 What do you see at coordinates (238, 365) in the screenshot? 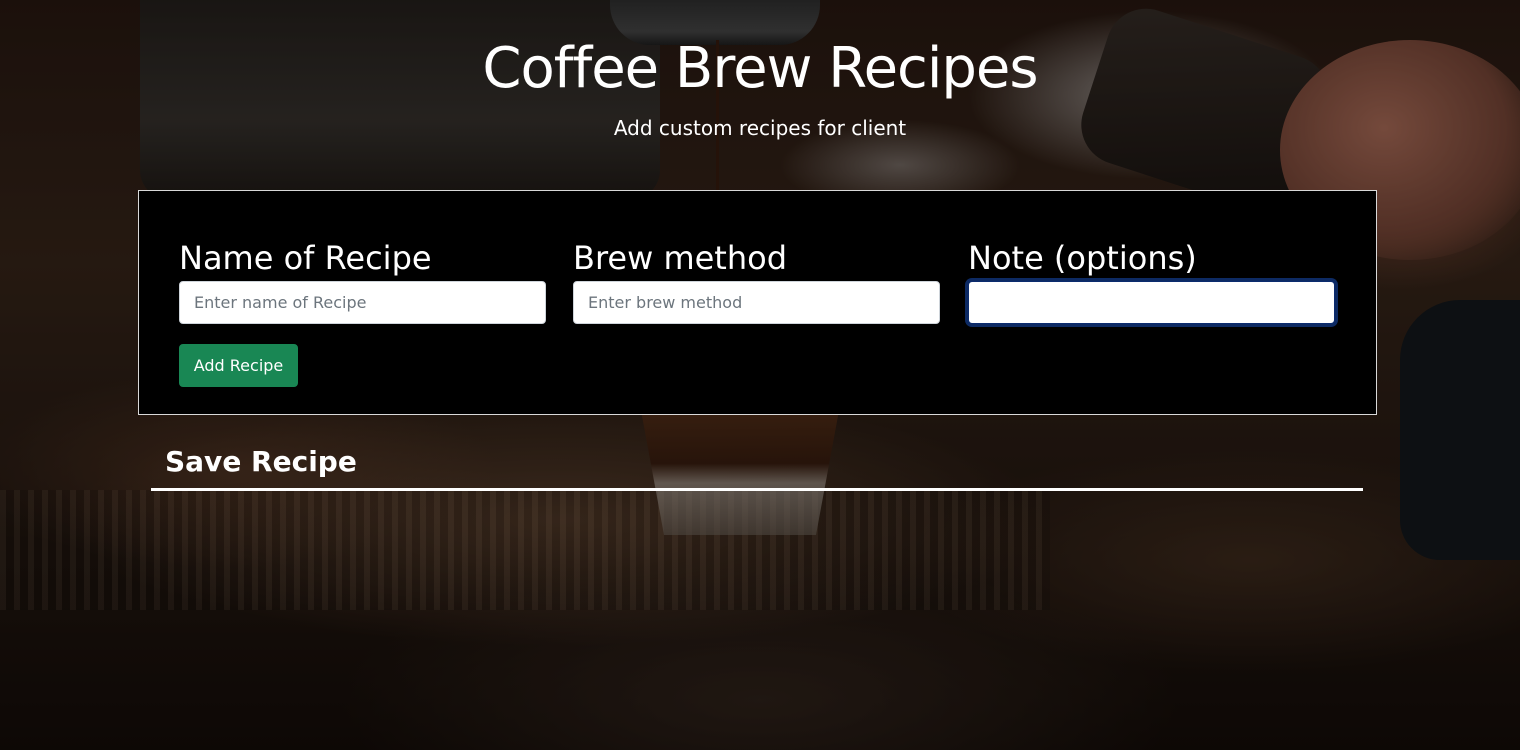
I see `add-recipe-button: Add Recipe` at bounding box center [238, 365].